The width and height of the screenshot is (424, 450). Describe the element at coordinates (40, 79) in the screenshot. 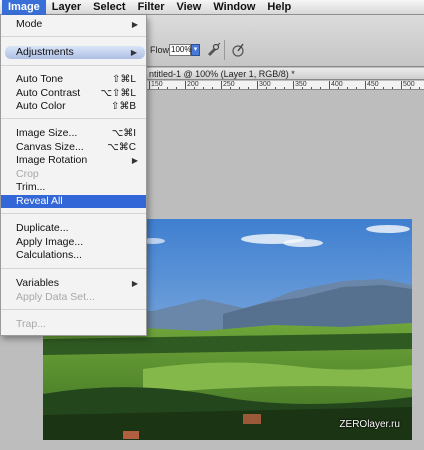

I see `auto-tone-label: Auto Tone` at that location.